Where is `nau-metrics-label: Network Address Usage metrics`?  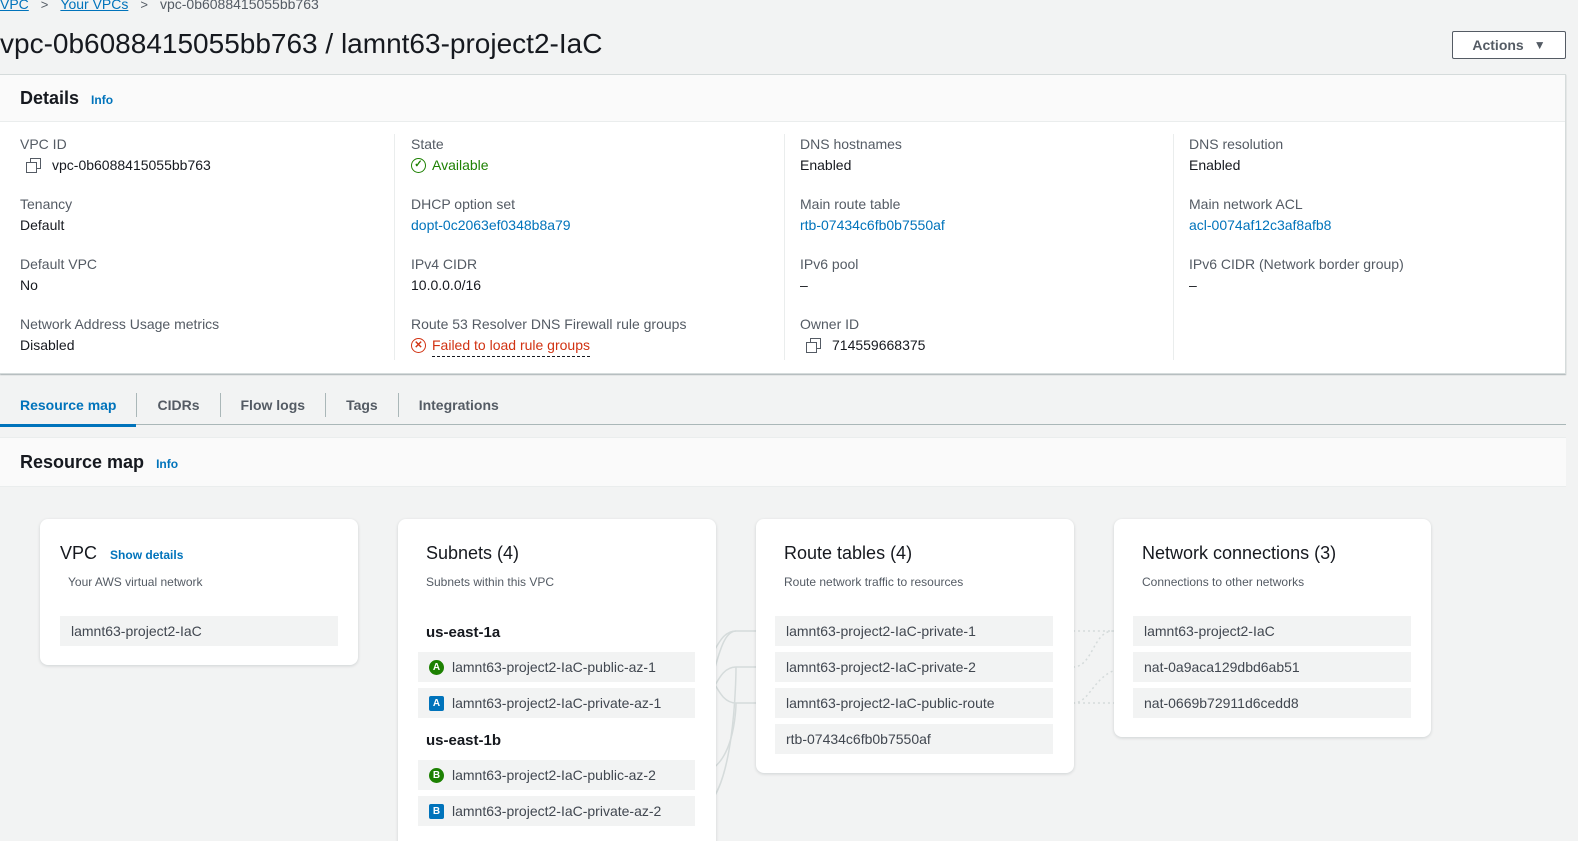 nau-metrics-label: Network Address Usage metrics is located at coordinates (120, 324).